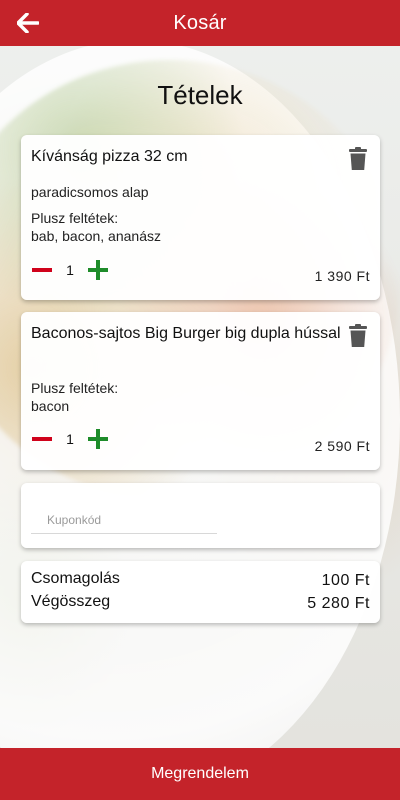  Describe the element at coordinates (338, 603) in the screenshot. I see `total-value: 5 280 Ft` at that location.